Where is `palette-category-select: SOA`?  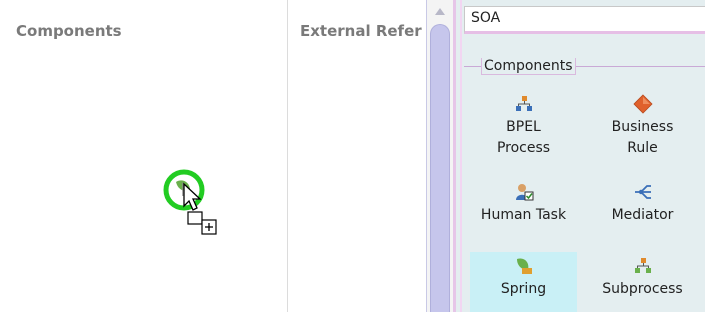 palette-category-select: SOA is located at coordinates (584, 20).